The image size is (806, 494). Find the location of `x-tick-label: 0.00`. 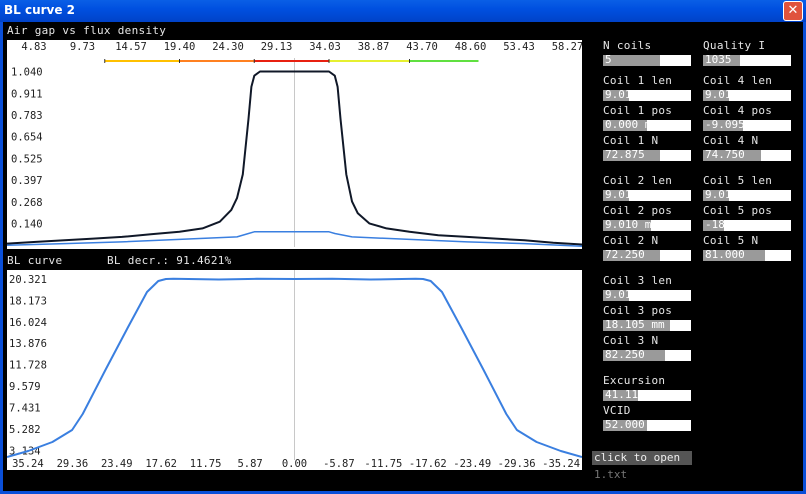

x-tick-label: 0.00 is located at coordinates (294, 464).